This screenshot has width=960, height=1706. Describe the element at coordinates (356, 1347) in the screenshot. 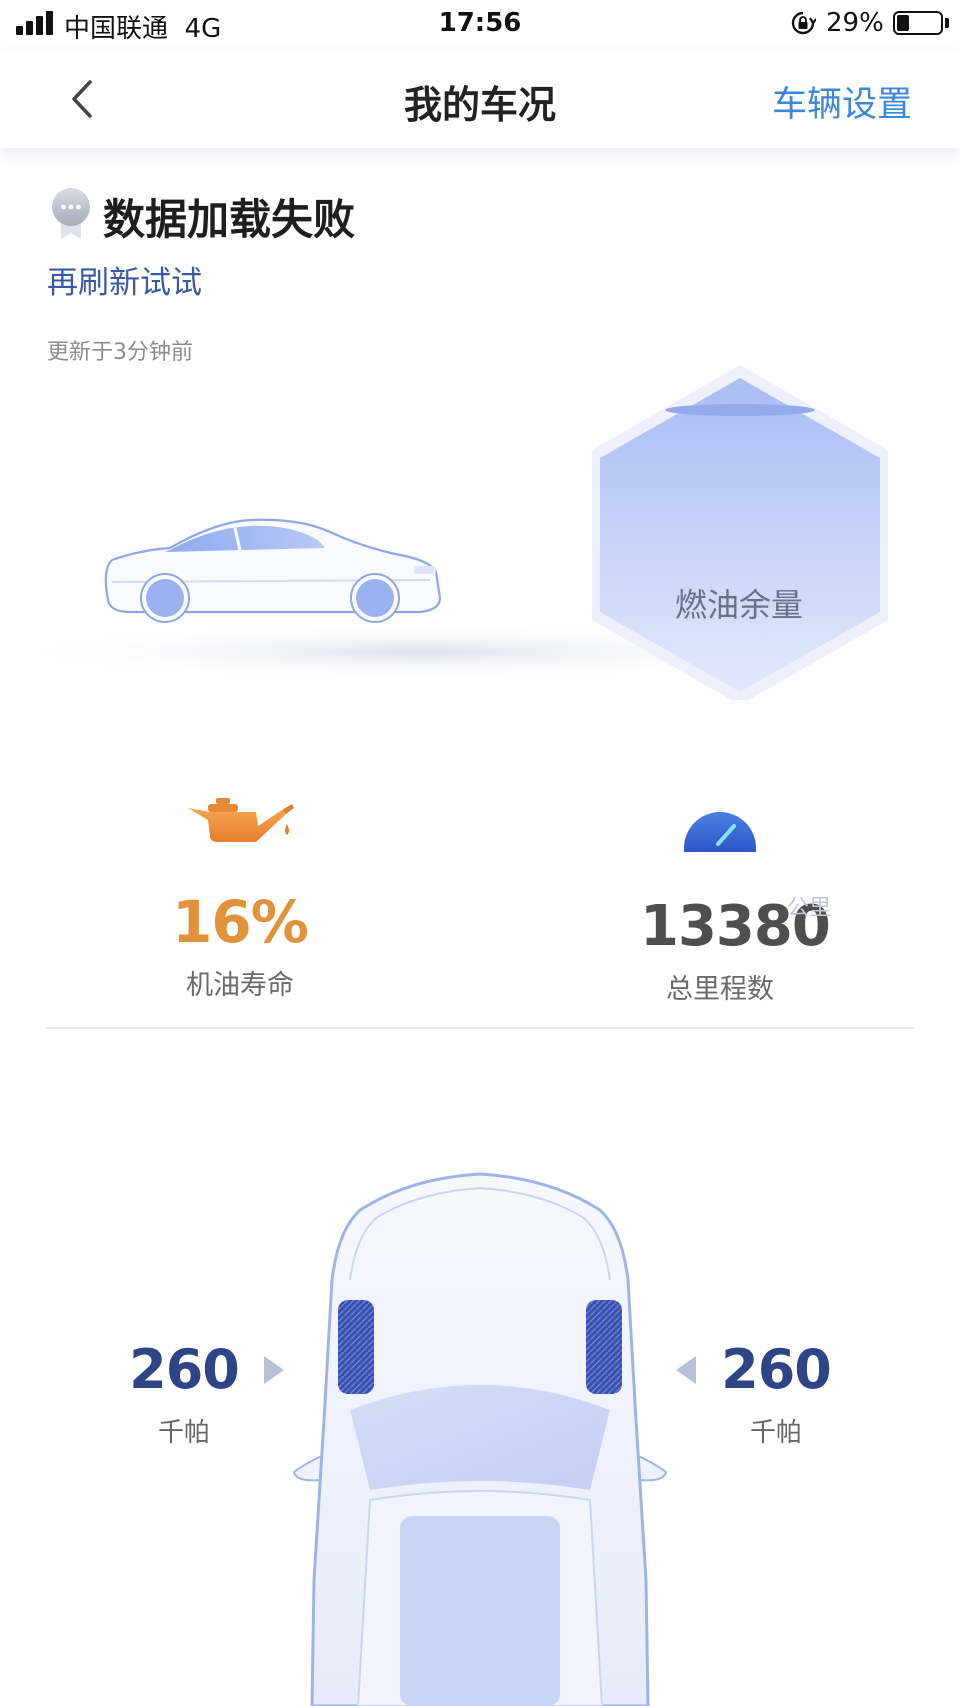

I see `front-left-tire` at that location.